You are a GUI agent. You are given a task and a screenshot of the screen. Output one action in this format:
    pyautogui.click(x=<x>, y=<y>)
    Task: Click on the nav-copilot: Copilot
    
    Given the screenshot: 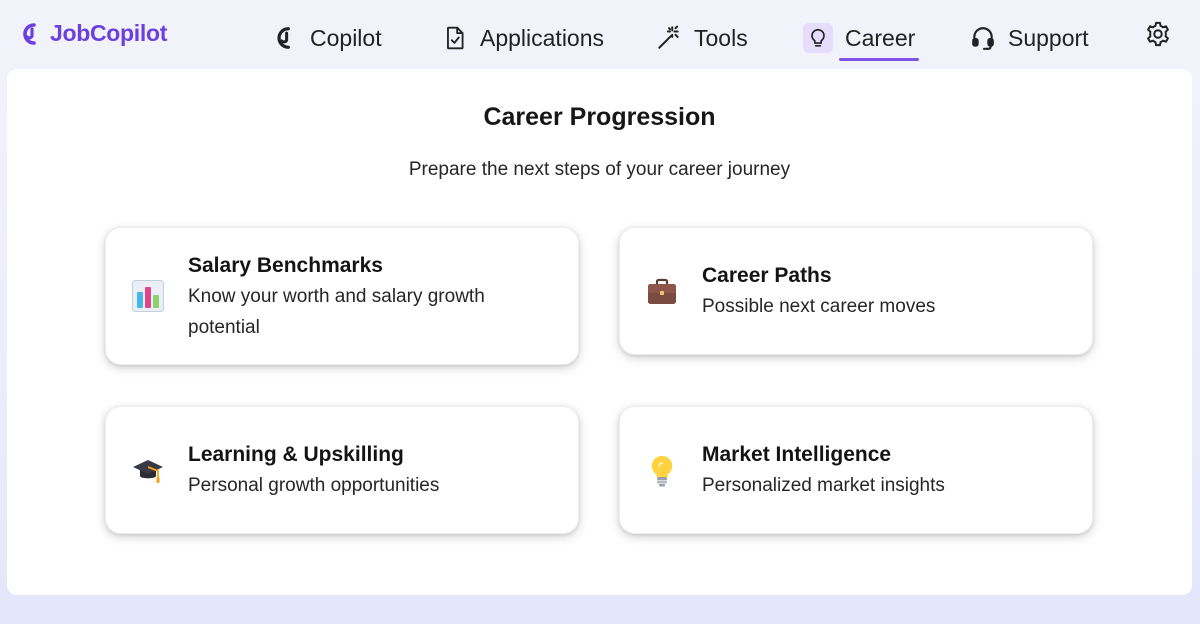 What is the action you would take?
    pyautogui.click(x=327, y=38)
    